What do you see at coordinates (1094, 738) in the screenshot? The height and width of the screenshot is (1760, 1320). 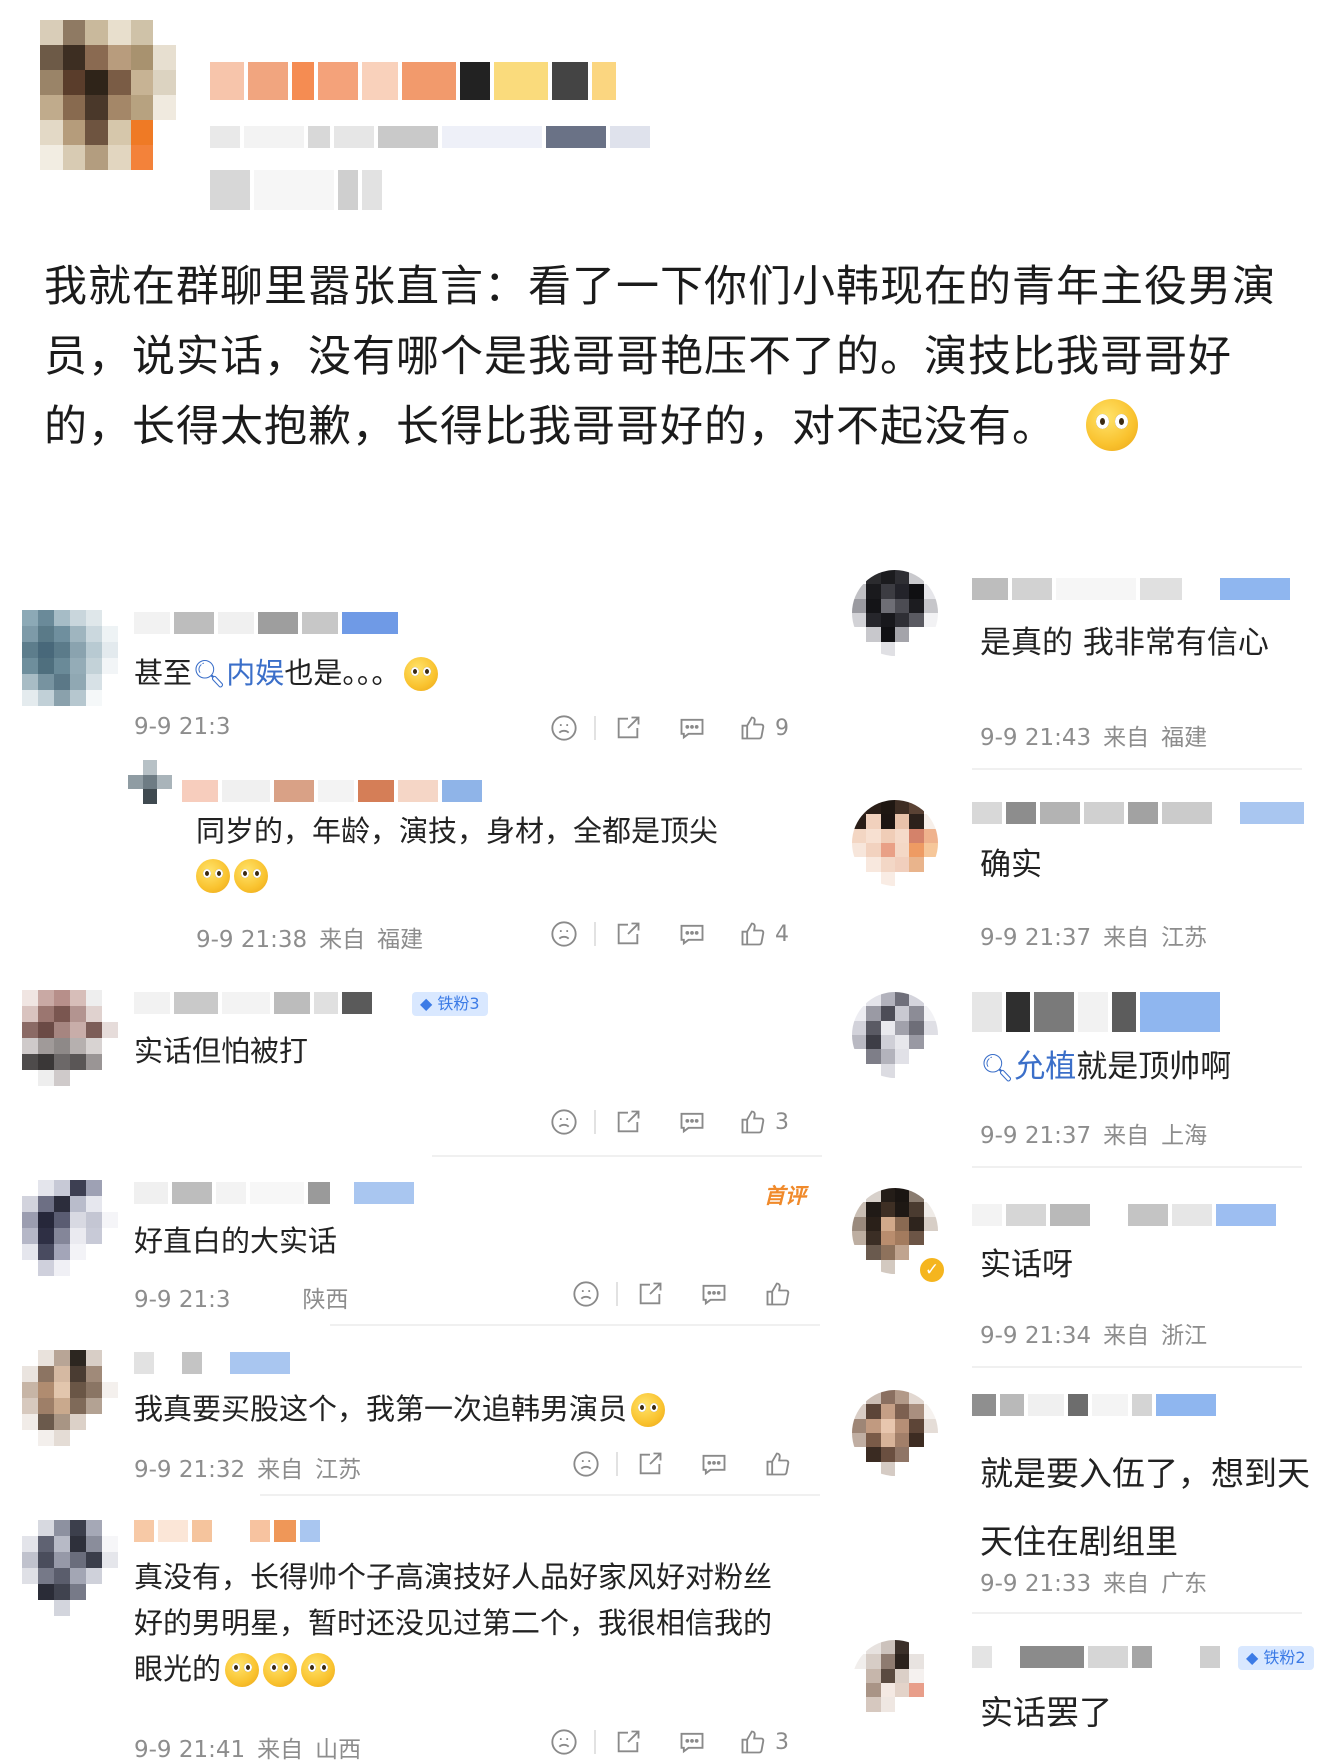 I see `comment-meta: 9-9 21:43 来自 福建` at bounding box center [1094, 738].